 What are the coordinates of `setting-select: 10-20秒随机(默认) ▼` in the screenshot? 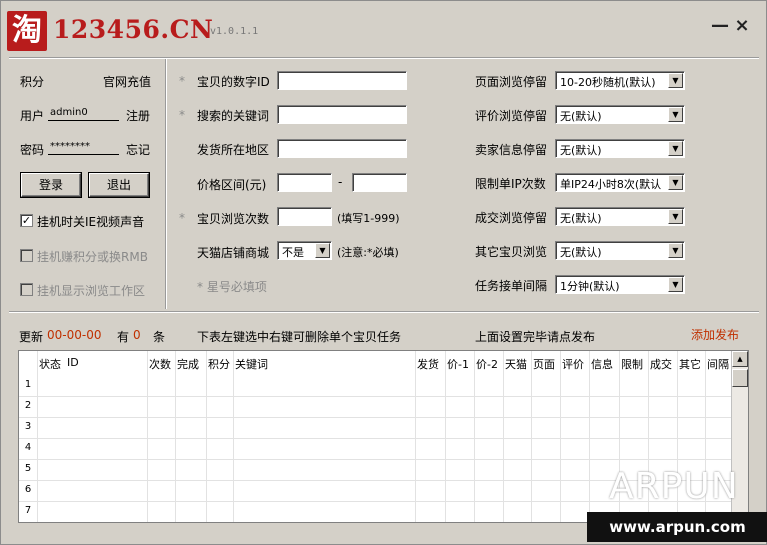 It's located at (620, 80).